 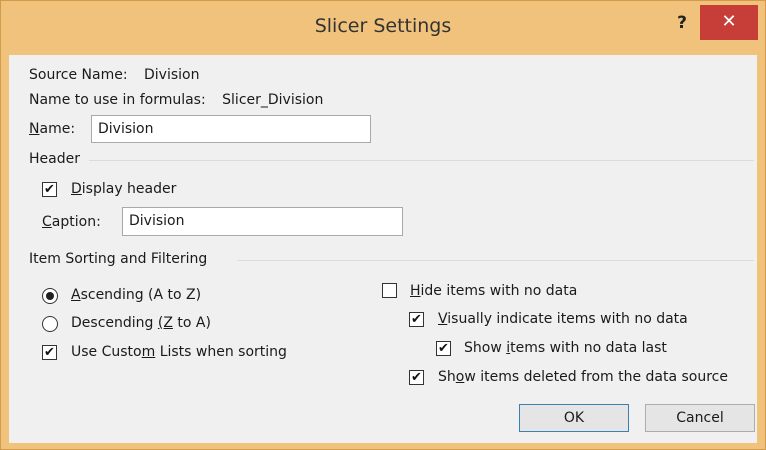 I want to click on formula-name-row: Name to use in formulas: Slicer_Division, so click(x=176, y=100).